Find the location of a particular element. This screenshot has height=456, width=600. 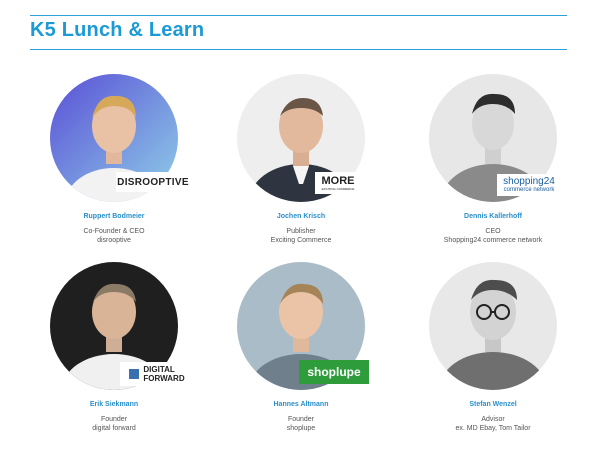

speaker-name: Dennis Kallerhoff is located at coordinates (493, 216).